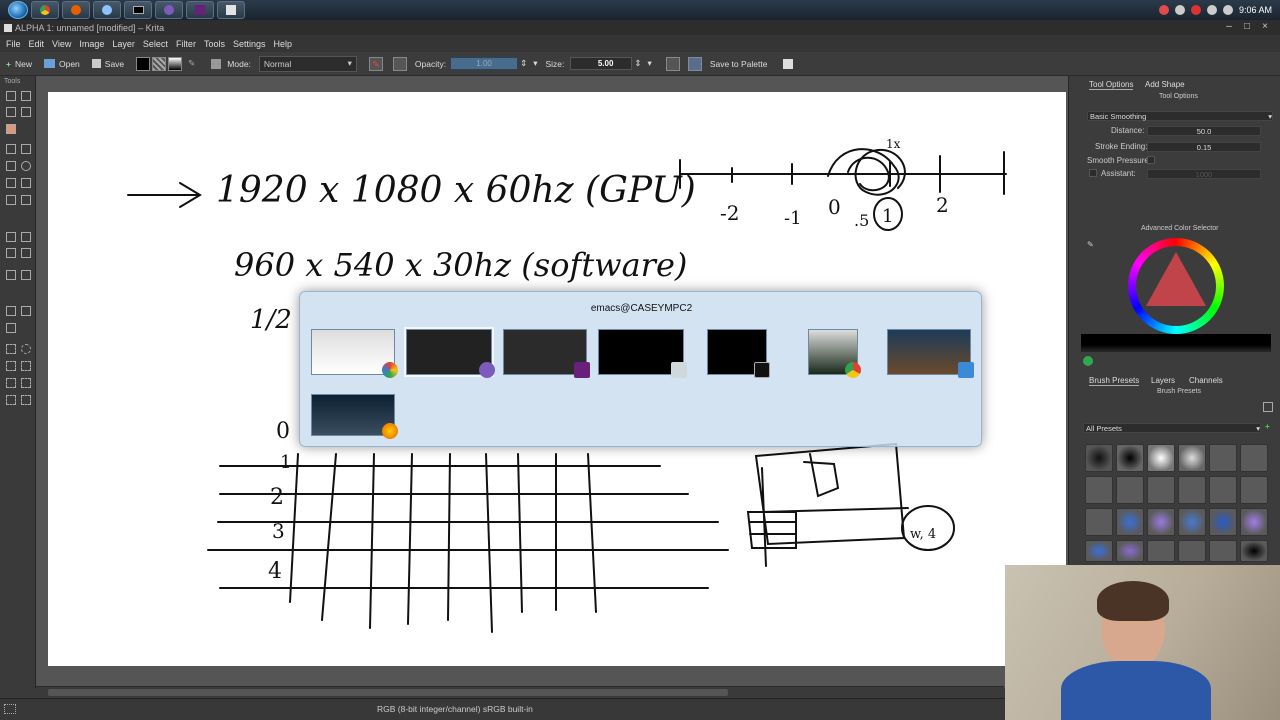 Image resolution: width=1280 pixels, height=720 pixels. What do you see at coordinates (11, 166) in the screenshot?
I see `rectangle-tool-icon` at bounding box center [11, 166].